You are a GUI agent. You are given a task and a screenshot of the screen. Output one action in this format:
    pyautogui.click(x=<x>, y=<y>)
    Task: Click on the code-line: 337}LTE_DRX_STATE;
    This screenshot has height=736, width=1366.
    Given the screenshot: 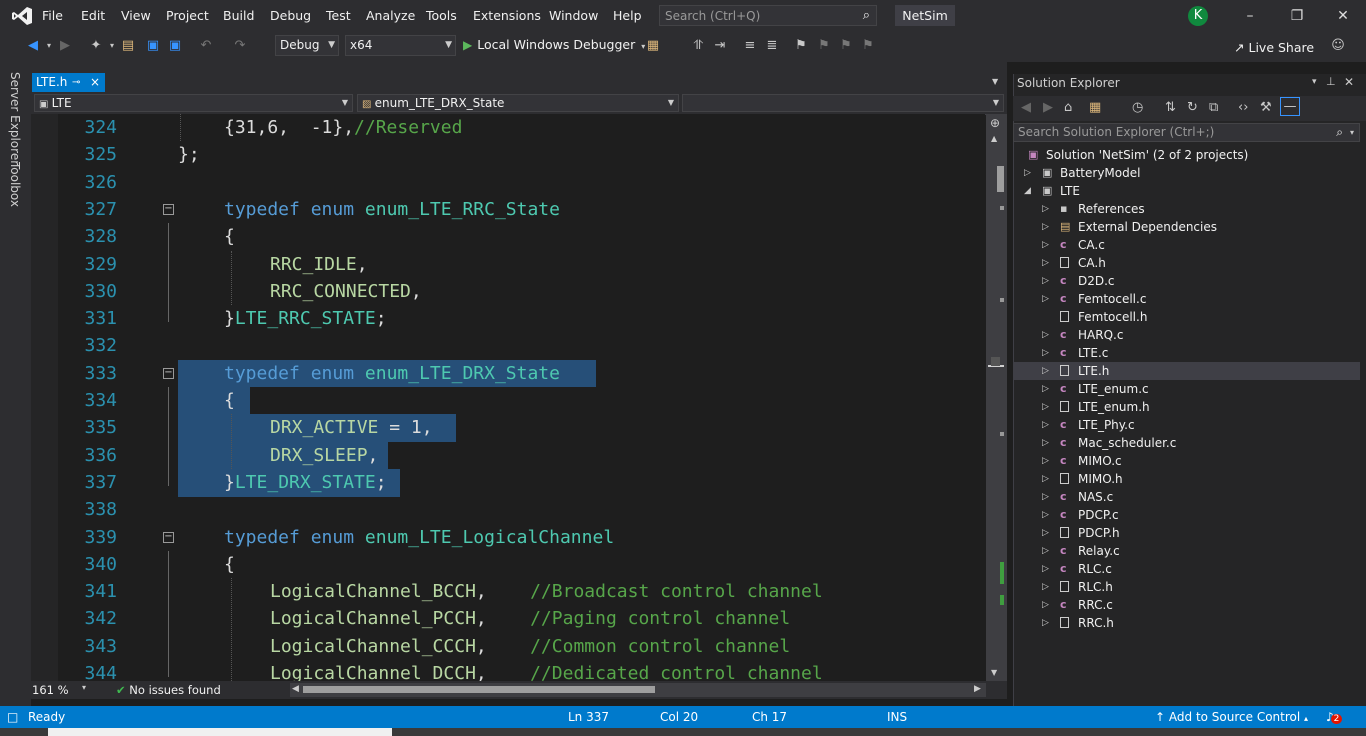 What is the action you would take?
    pyautogui.click(x=508, y=482)
    